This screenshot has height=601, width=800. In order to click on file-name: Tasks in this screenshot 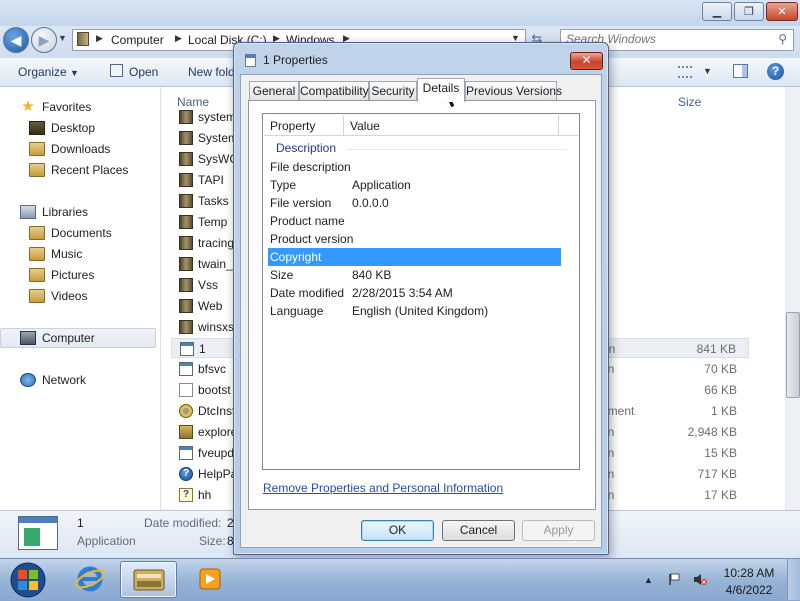, I will do `click(213, 201)`.